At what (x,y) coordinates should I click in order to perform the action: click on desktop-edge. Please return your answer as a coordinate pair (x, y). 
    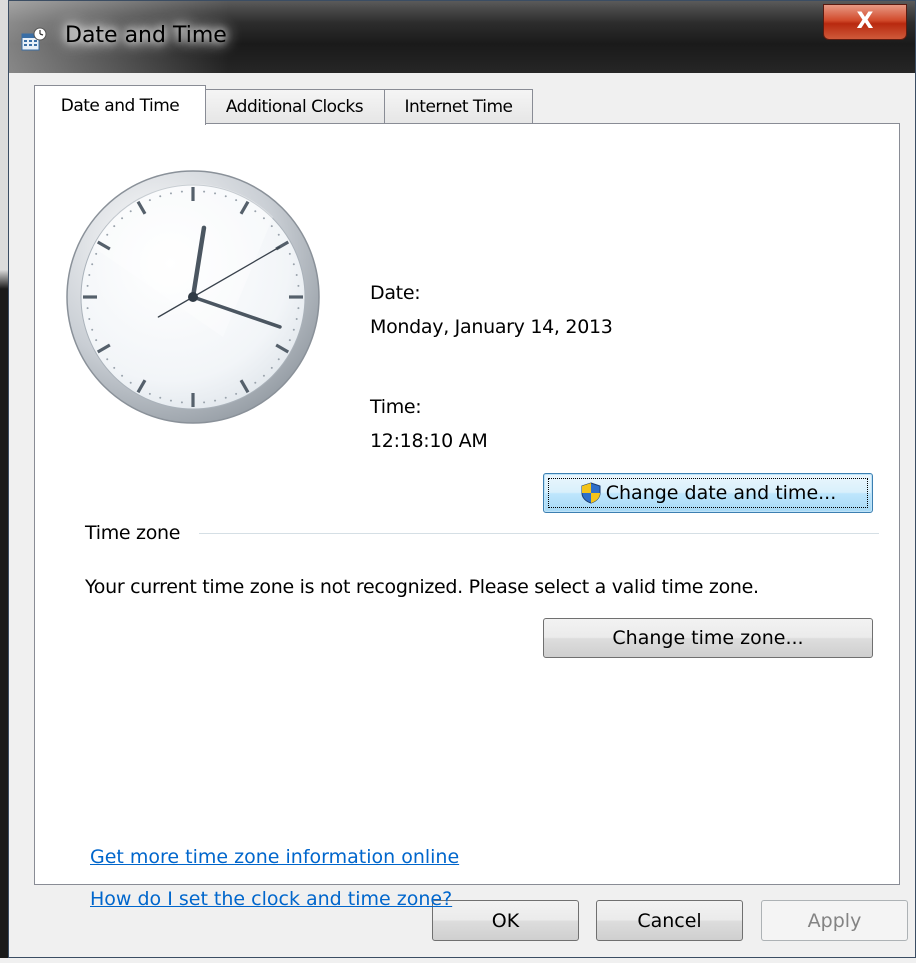
    Looking at the image, I should click on (4, 481).